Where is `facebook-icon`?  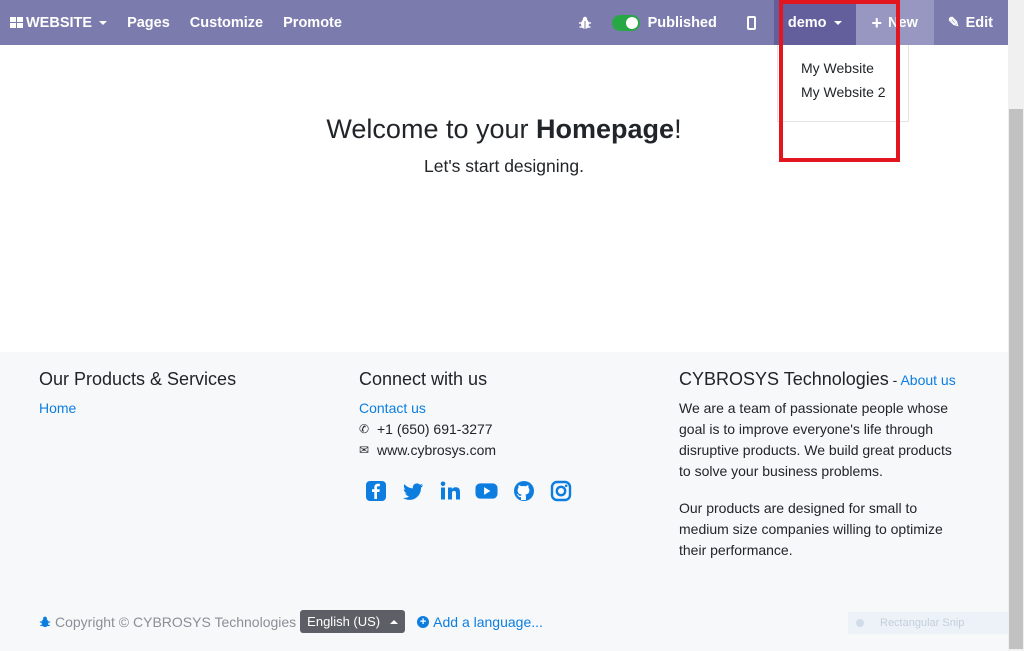
facebook-icon is located at coordinates (375, 490).